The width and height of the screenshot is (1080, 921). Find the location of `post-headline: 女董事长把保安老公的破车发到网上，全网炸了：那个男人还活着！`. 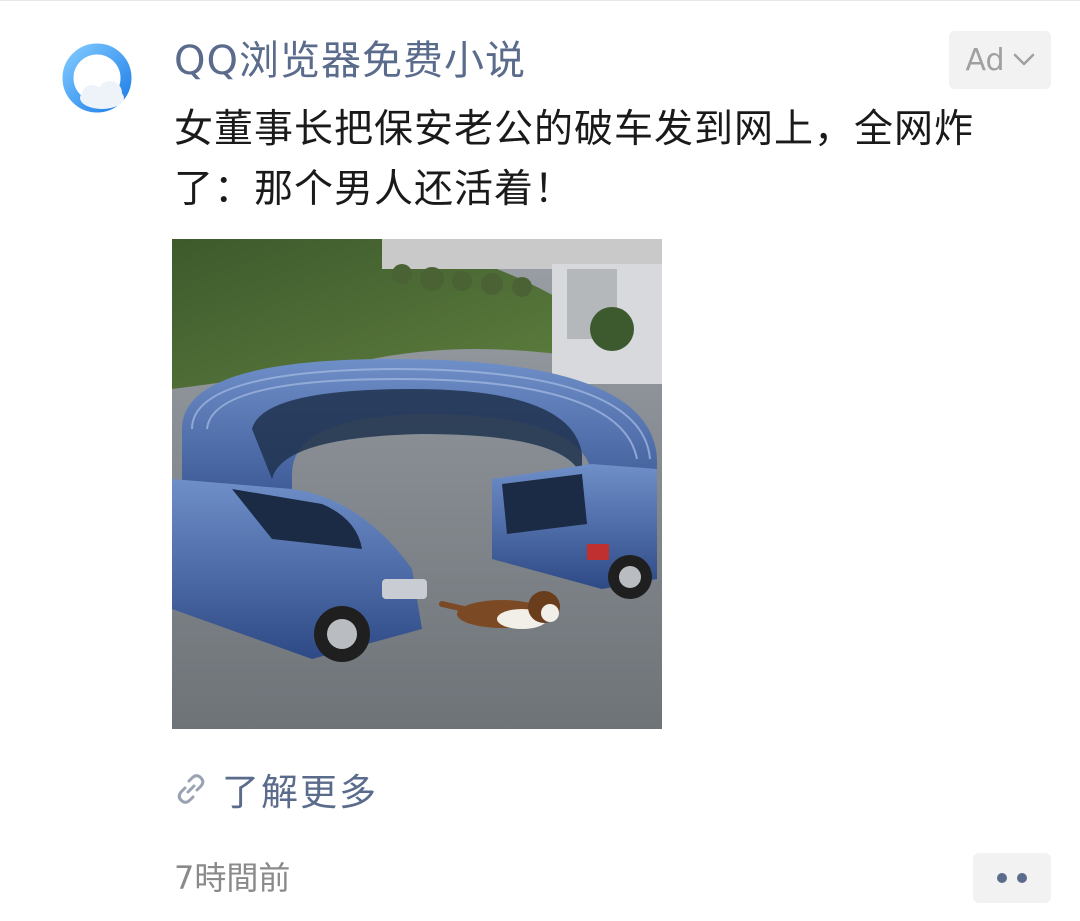

post-headline: 女董事长把保安老公的破车发到网上，全网炸了：那个男人还活着！ is located at coordinates (594, 160).